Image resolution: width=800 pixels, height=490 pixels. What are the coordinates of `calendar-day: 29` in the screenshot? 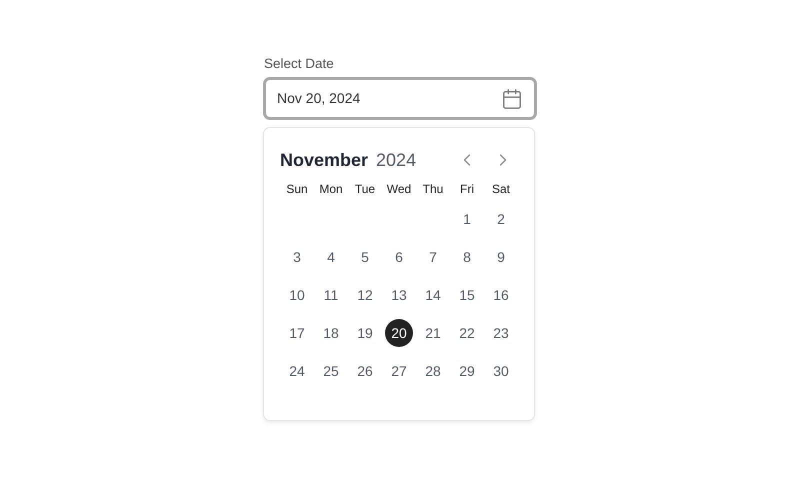 It's located at (467, 371).